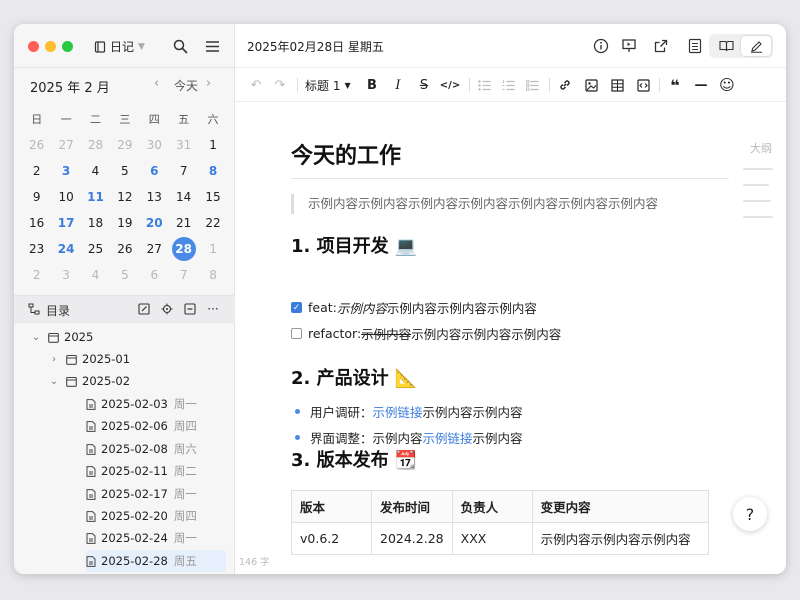 The image size is (800, 600). I want to click on bold-button: B, so click(372, 85).